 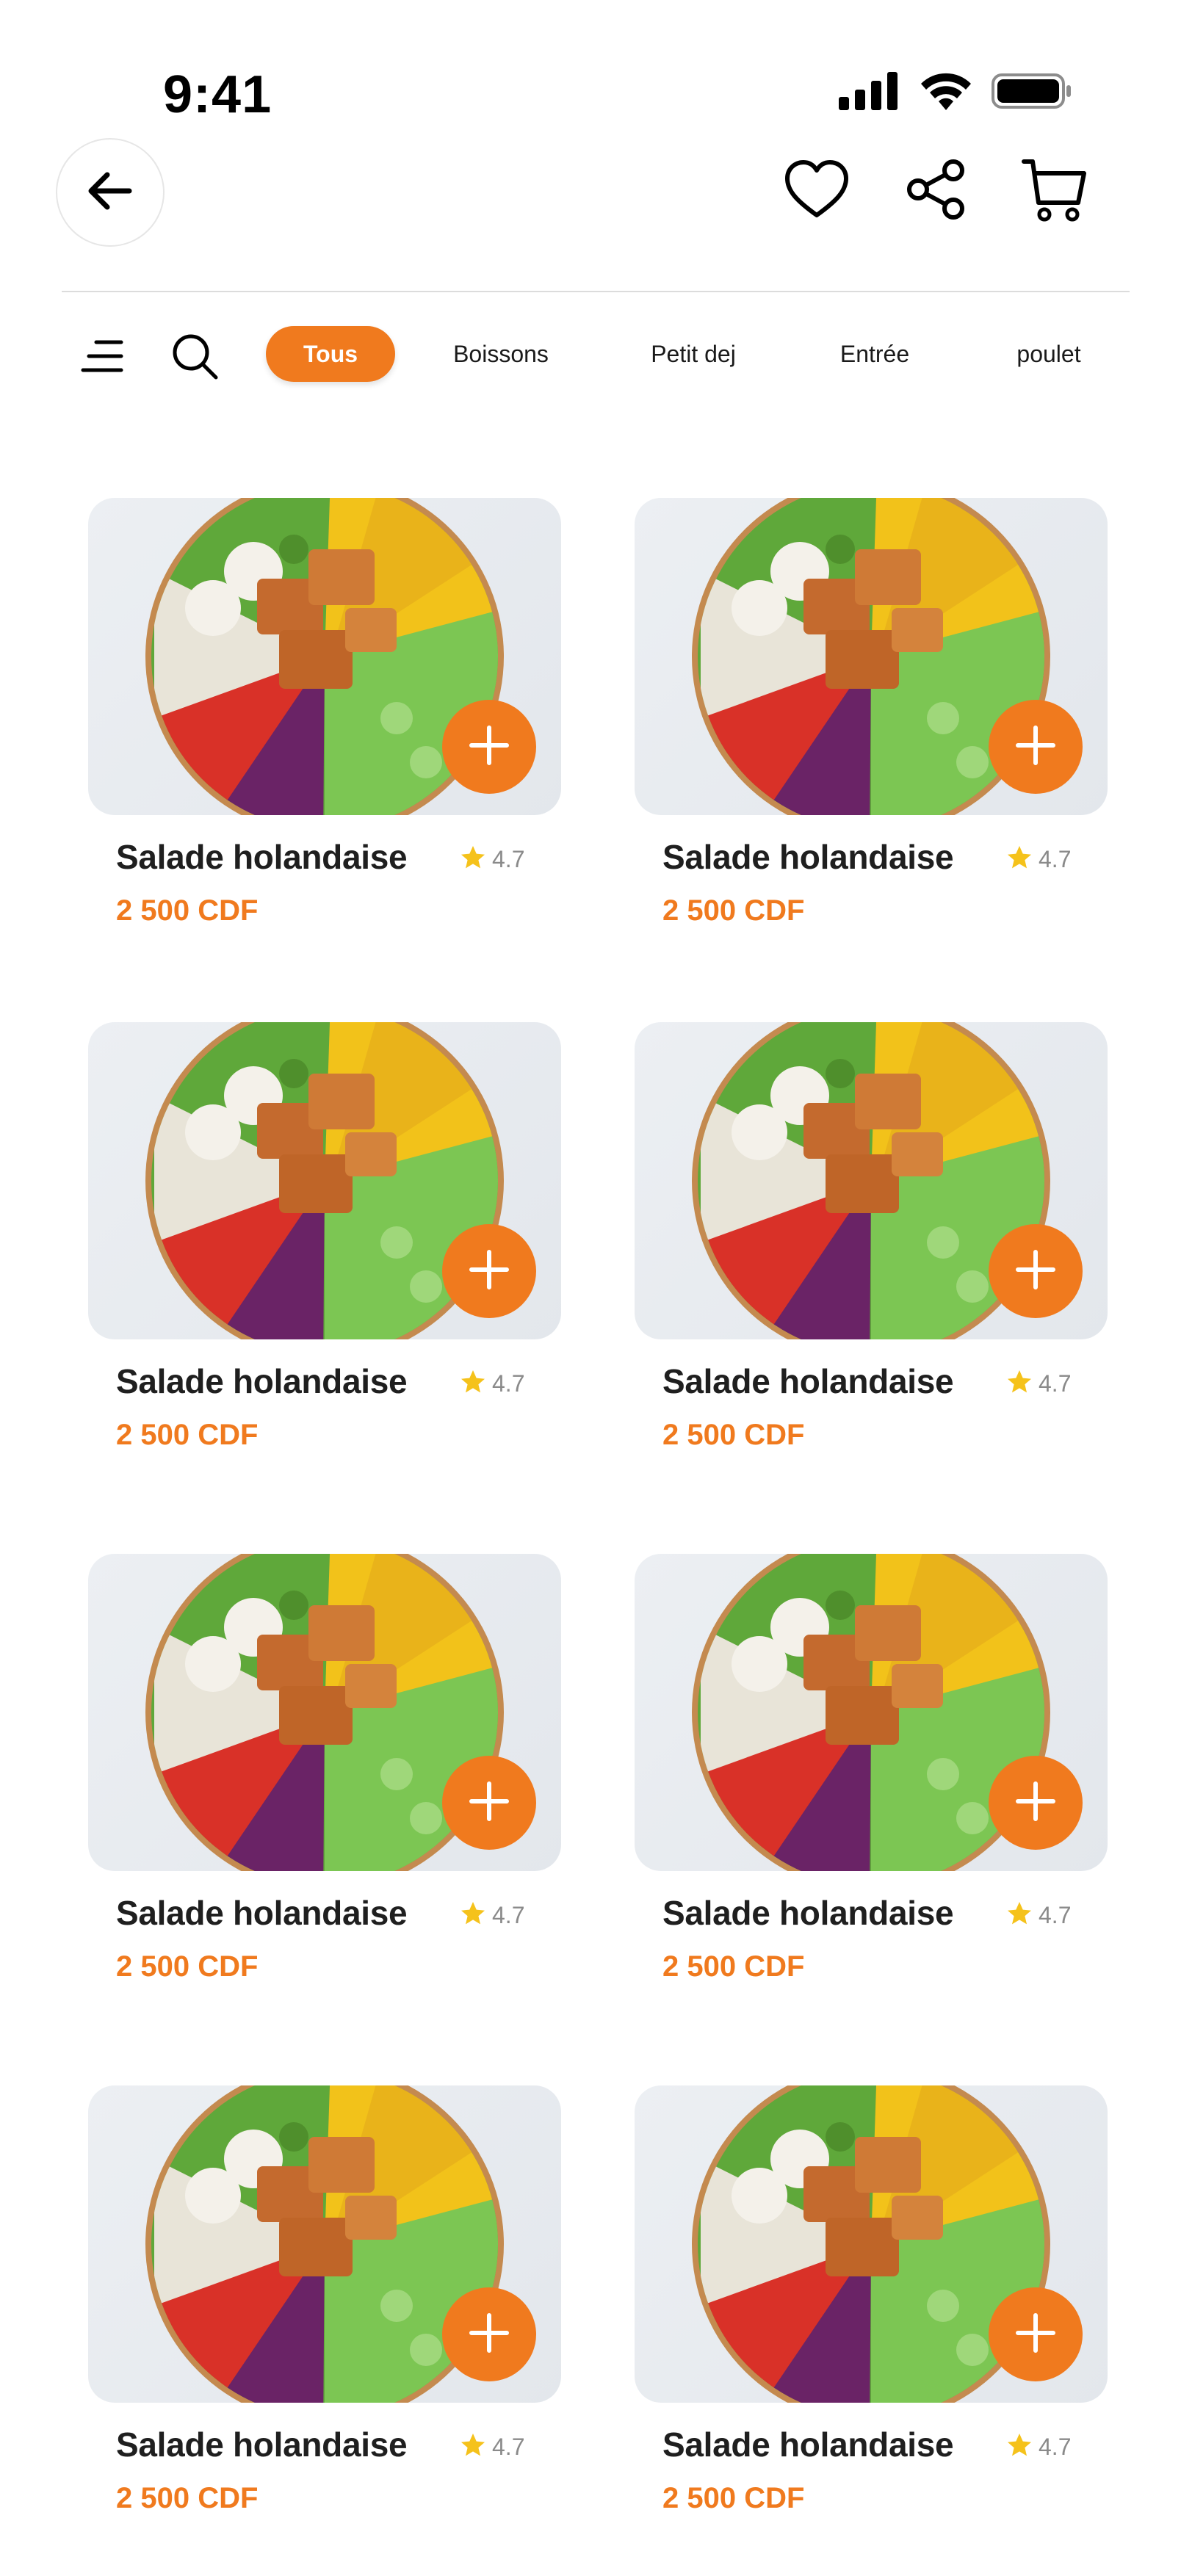 I want to click on chip-petit-dej: Petit dej, so click(x=693, y=354).